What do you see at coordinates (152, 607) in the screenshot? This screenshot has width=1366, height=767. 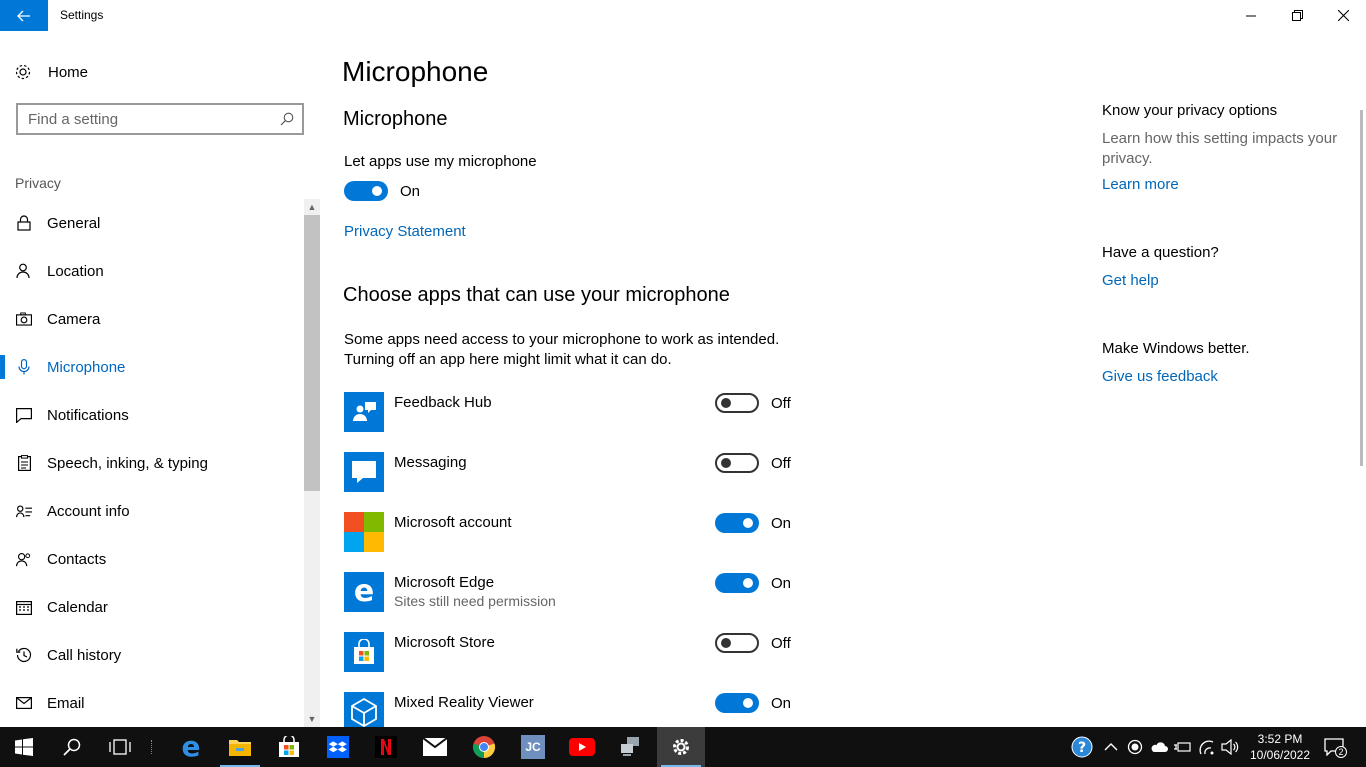 I see `sidebar-item-calendar: Calendar` at bounding box center [152, 607].